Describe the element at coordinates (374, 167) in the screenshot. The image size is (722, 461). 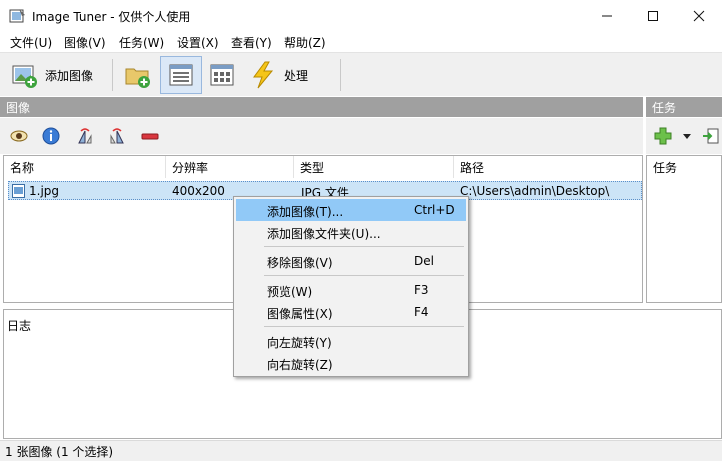
I see `column-header-type: 类型` at that location.